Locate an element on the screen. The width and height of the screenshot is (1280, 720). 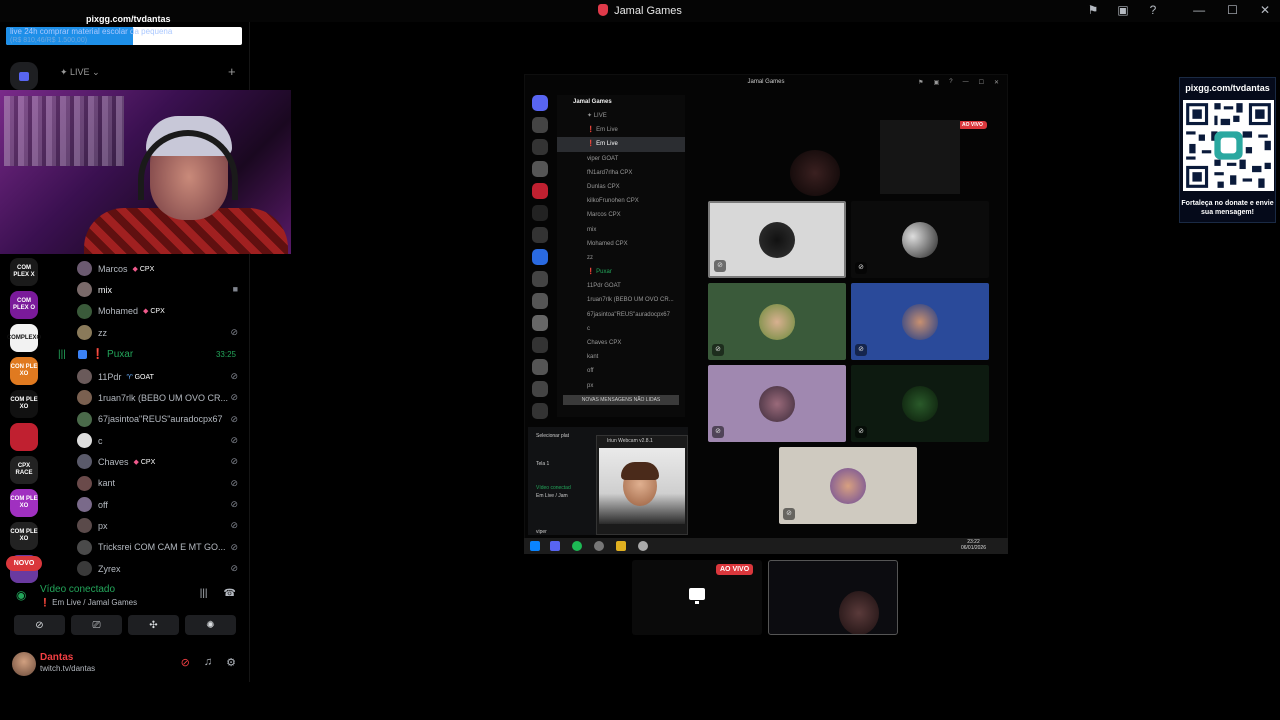
member-row: kant ⊘ is located at coordinates (148, 483).